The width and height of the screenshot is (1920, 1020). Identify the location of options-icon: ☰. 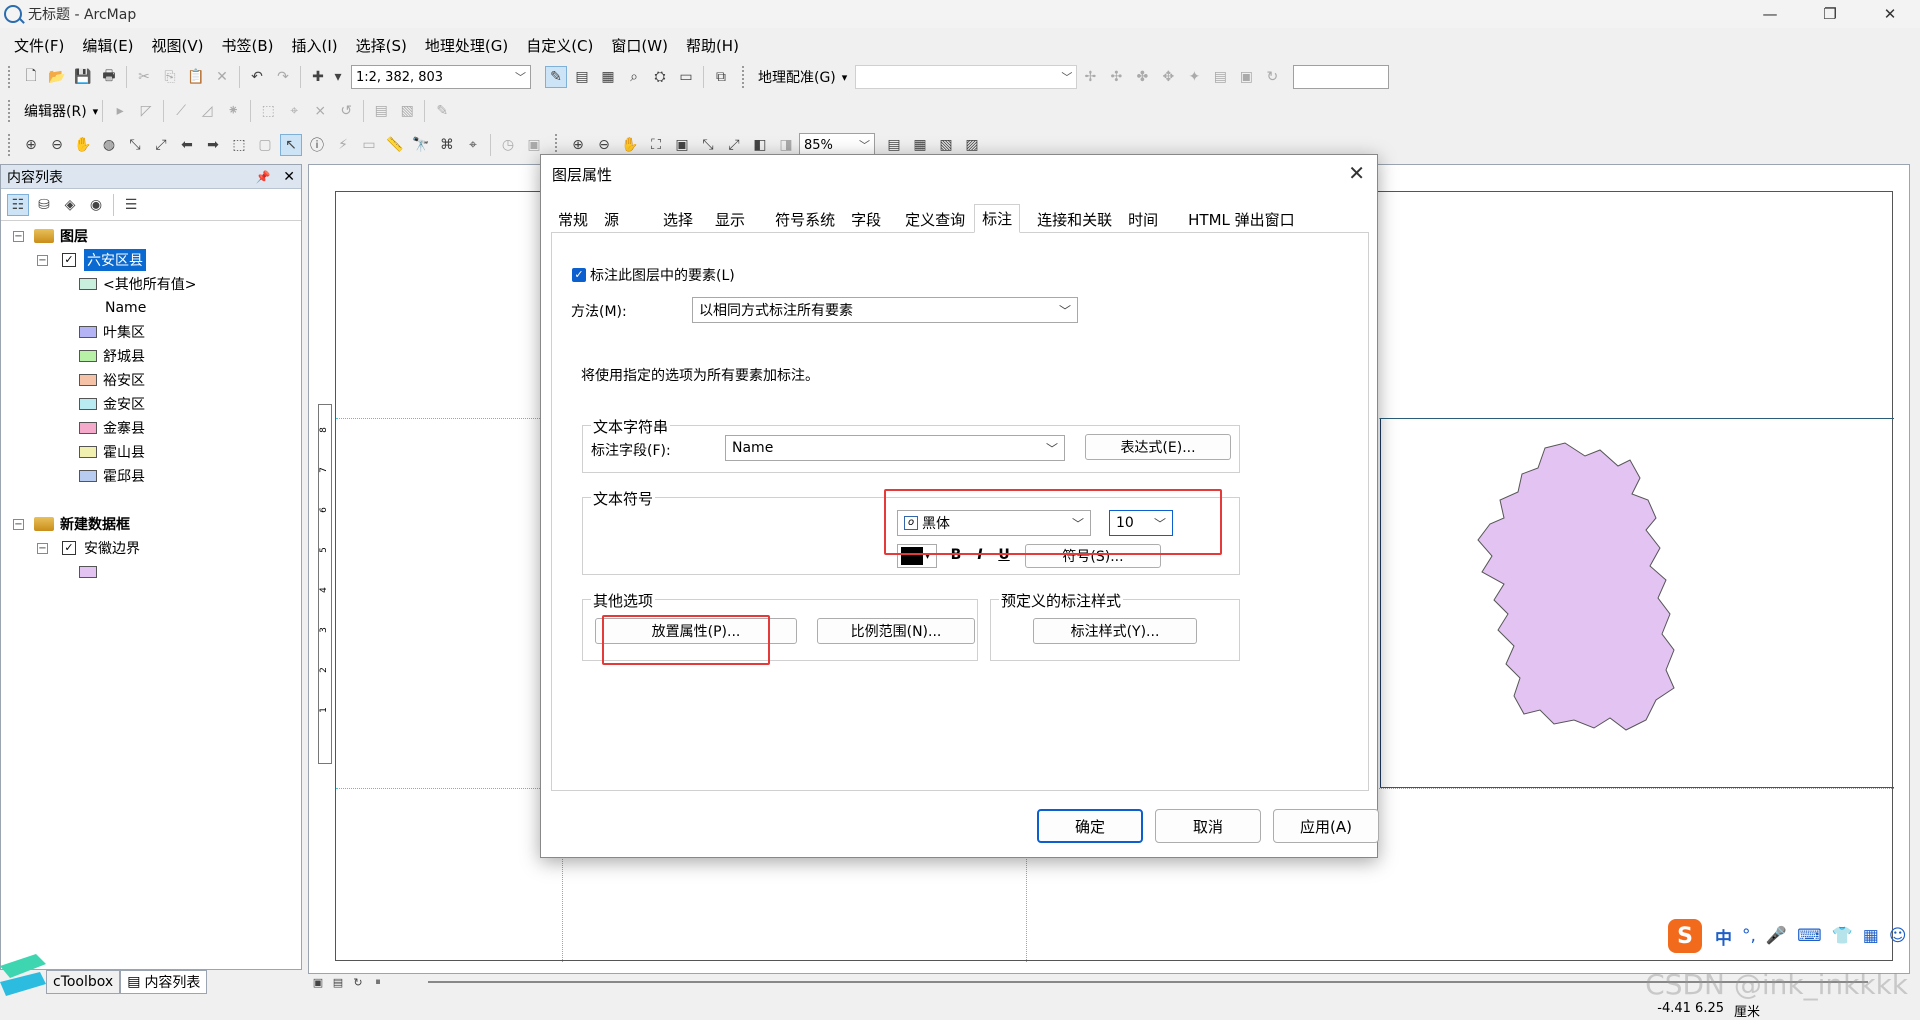
(131, 205).